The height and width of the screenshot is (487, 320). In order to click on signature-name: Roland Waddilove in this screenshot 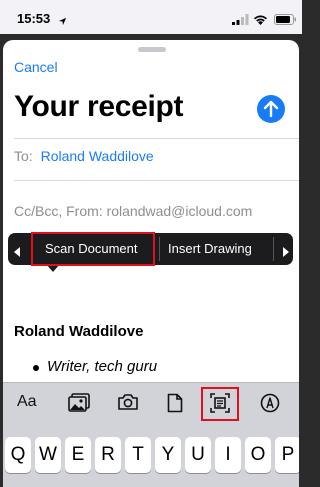, I will do `click(79, 331)`.